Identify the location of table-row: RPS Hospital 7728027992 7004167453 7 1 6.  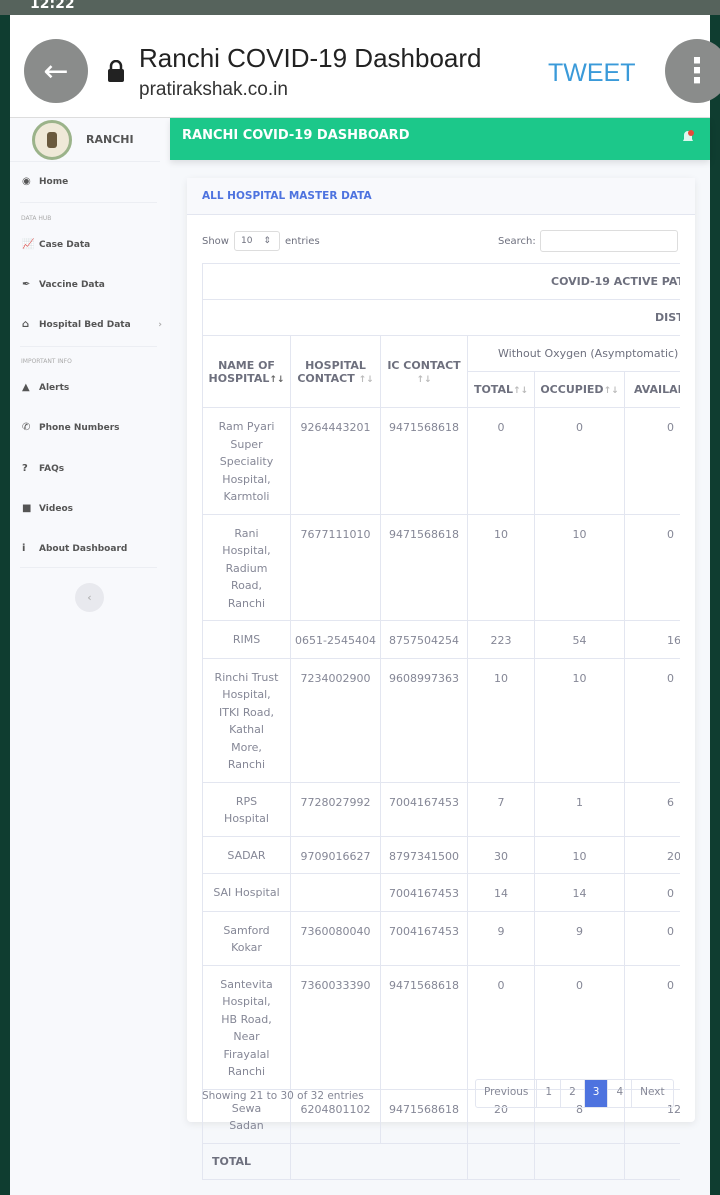
(441, 809).